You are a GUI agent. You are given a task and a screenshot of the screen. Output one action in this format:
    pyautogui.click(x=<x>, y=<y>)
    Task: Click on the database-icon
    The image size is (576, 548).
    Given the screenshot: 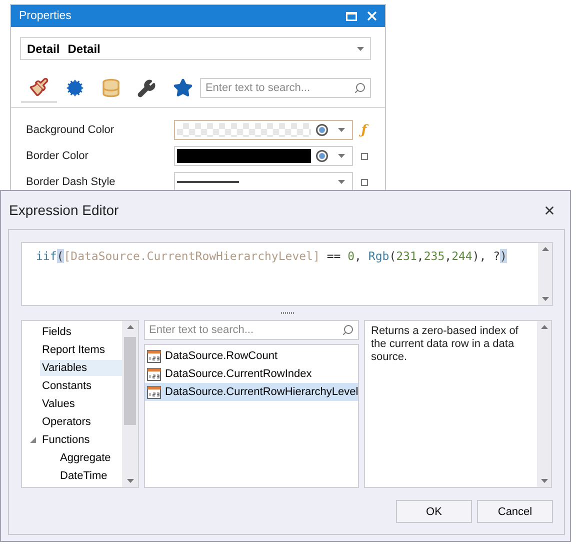 What is the action you would take?
    pyautogui.click(x=110, y=88)
    